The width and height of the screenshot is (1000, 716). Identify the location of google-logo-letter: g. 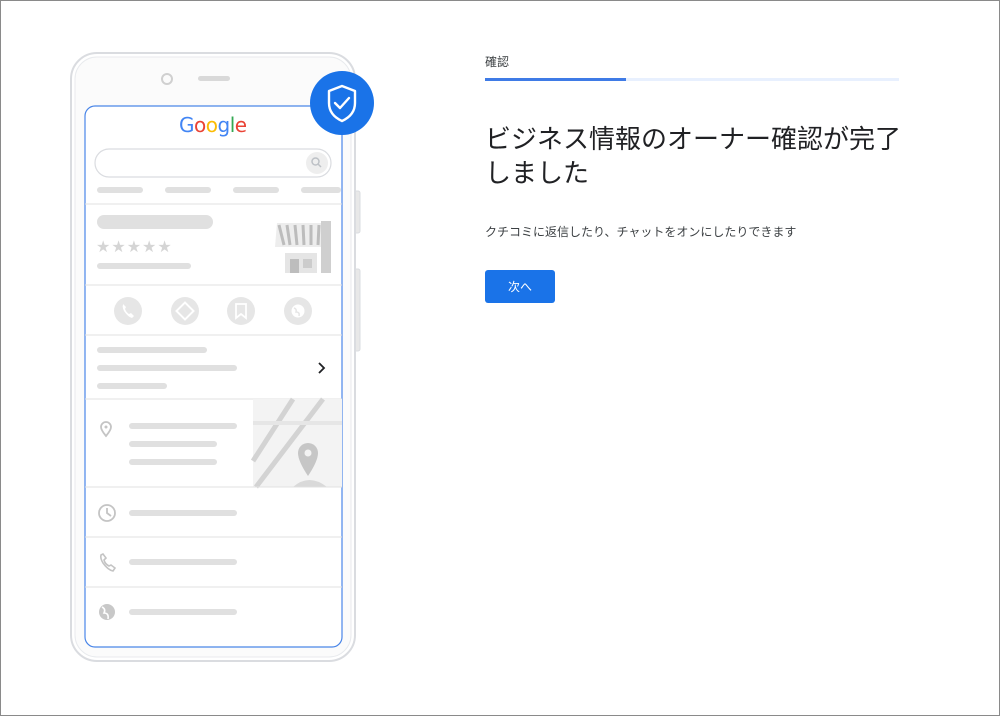
(224, 125).